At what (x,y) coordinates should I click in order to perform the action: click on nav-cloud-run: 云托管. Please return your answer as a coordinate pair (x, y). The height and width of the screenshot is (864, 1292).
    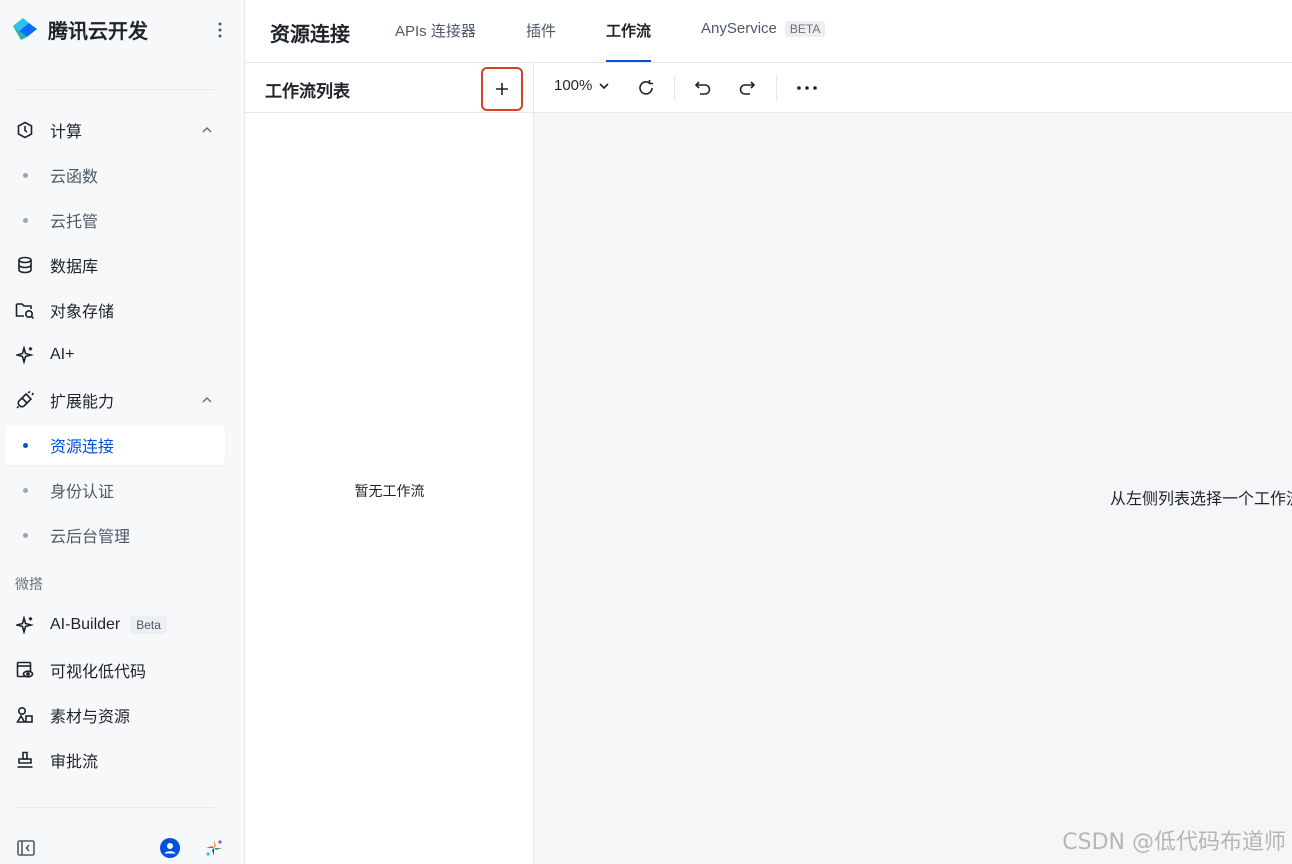
    Looking at the image, I should click on (115, 220).